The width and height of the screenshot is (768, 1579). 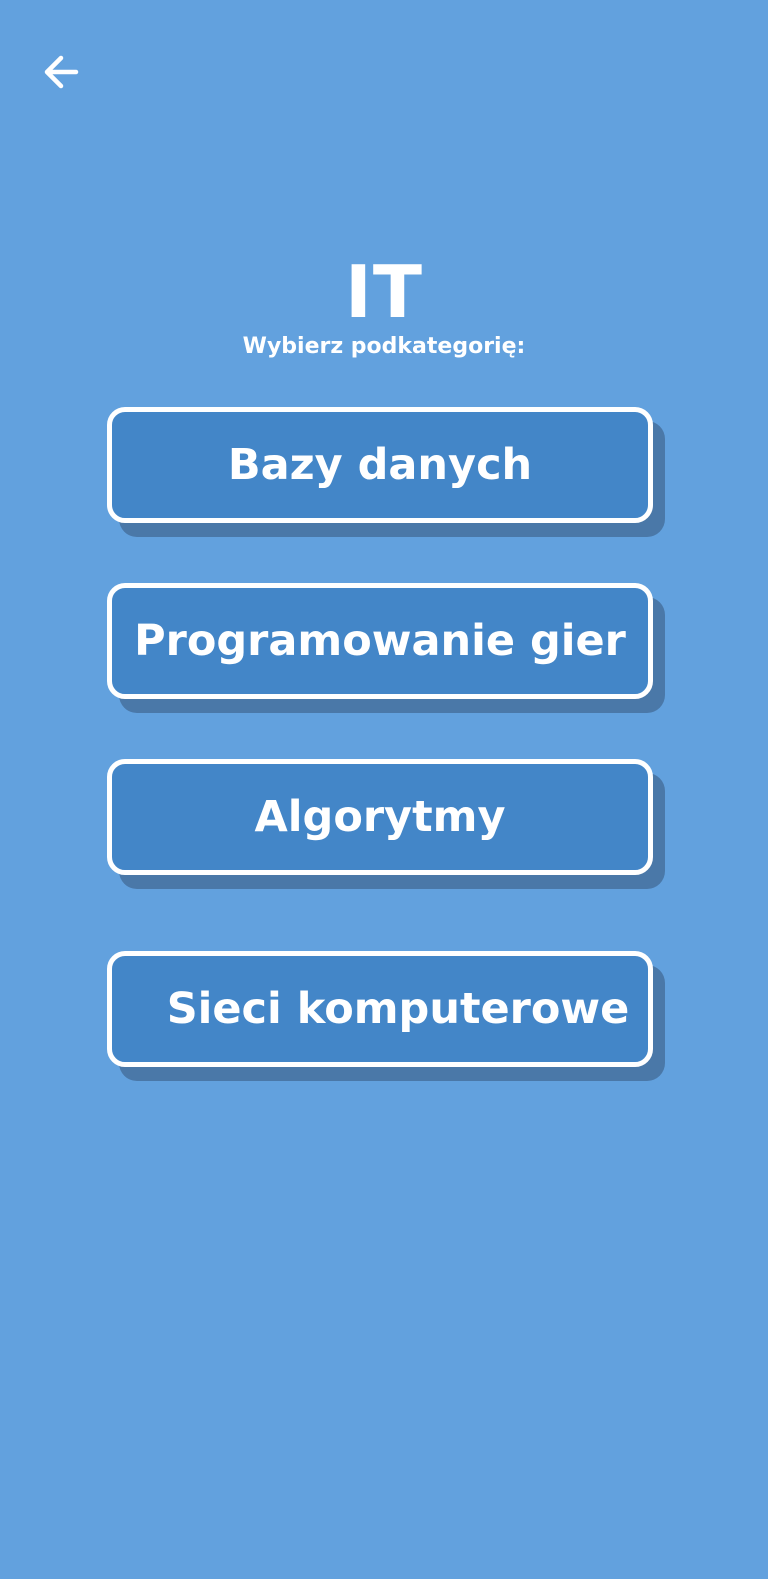 I want to click on page-subtitle: Wybierz podkategorię:, so click(x=384, y=346).